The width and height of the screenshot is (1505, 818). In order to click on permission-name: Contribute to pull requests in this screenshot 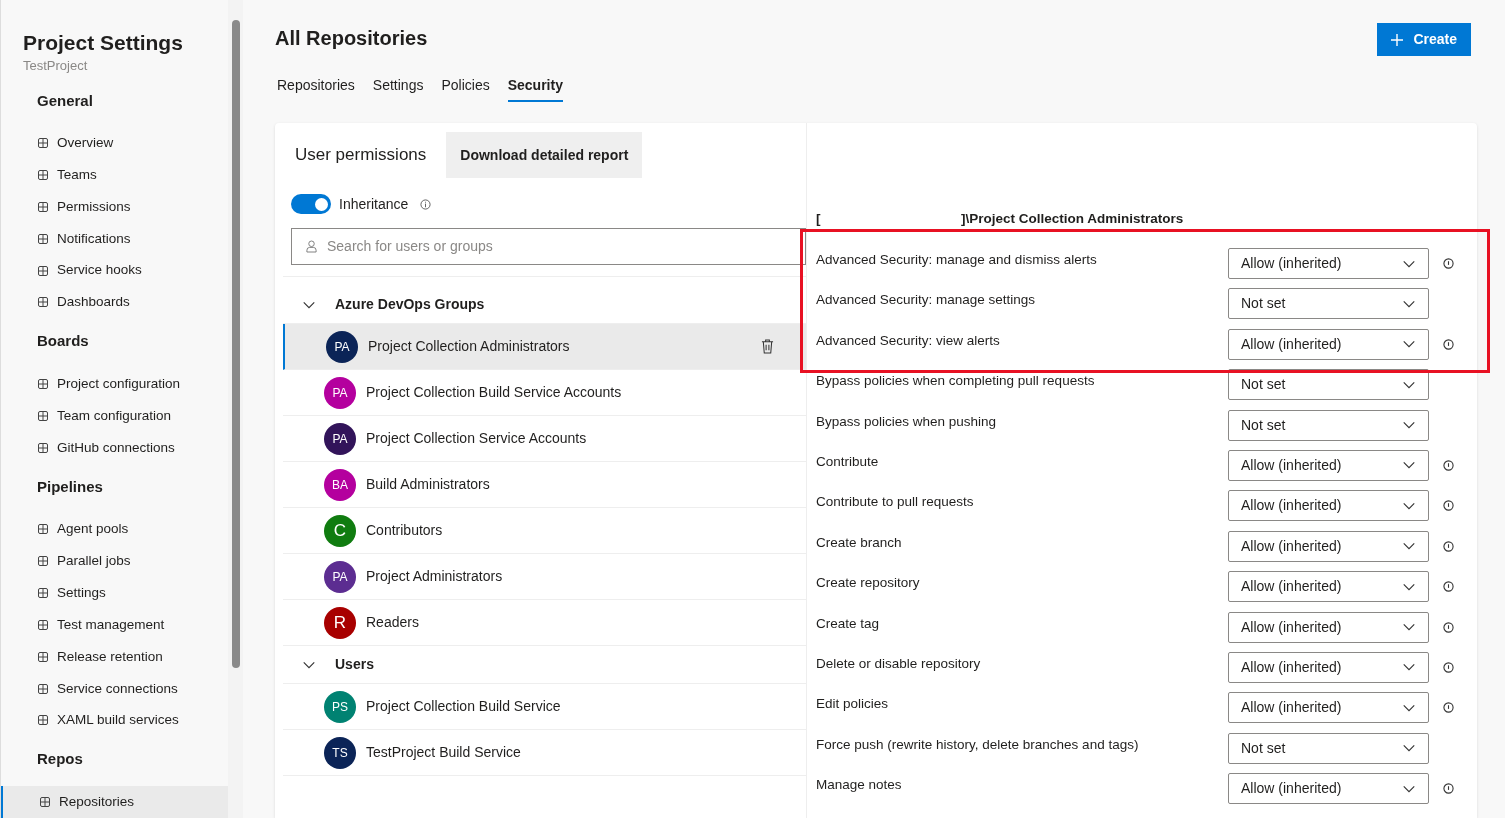, I will do `click(895, 502)`.